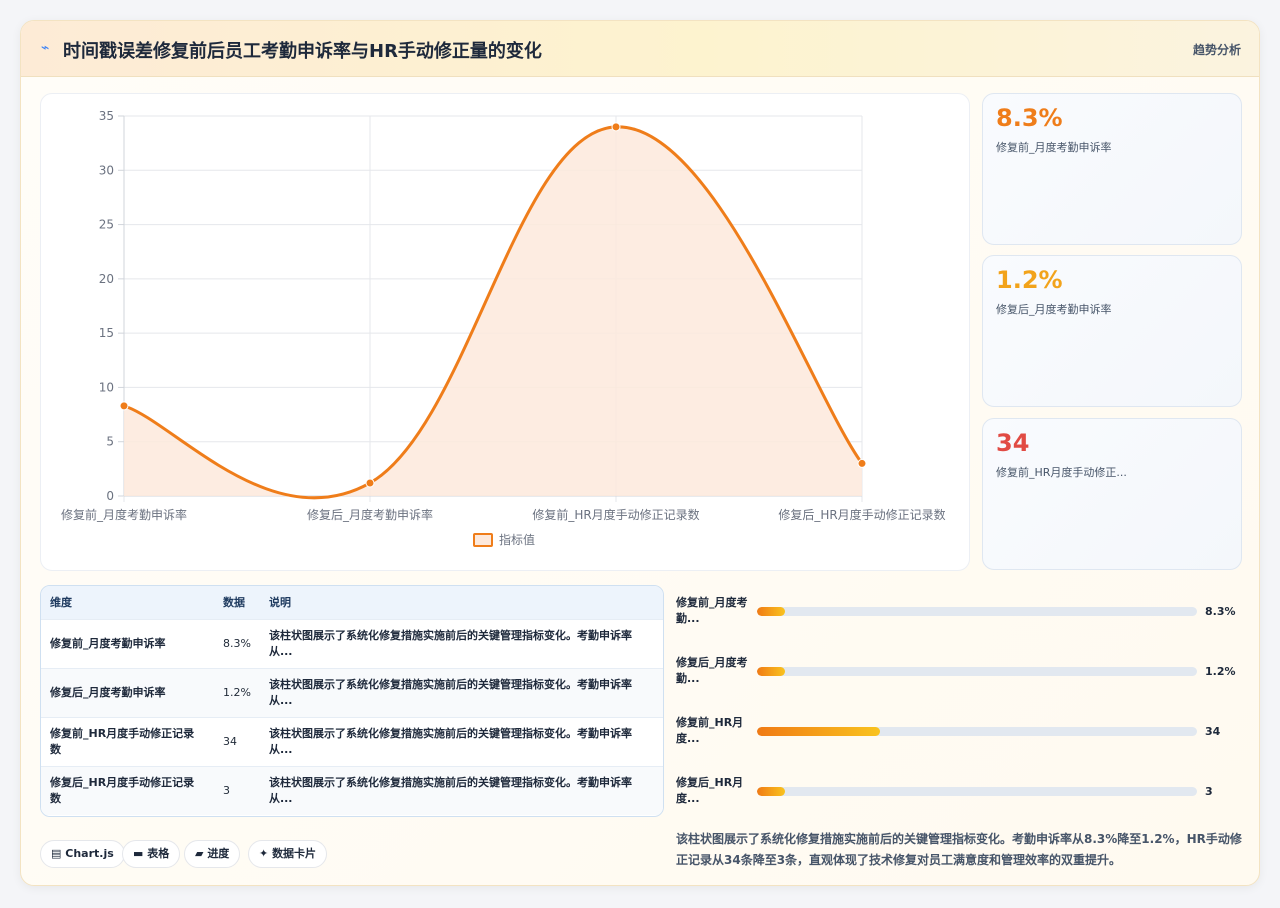 The image size is (1280, 908). What do you see at coordinates (108, 692) in the screenshot?
I see `cell-dimension: 修复后_月度考勤申诉率` at bounding box center [108, 692].